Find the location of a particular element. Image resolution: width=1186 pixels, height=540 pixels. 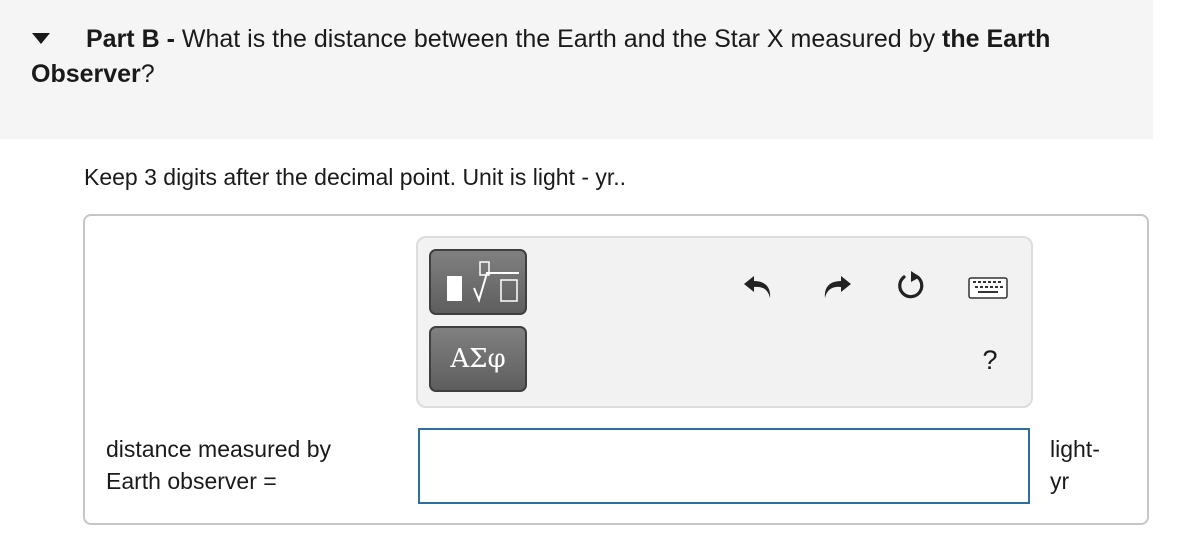

answer-label-line2: Earth observer = is located at coordinates (191, 481).